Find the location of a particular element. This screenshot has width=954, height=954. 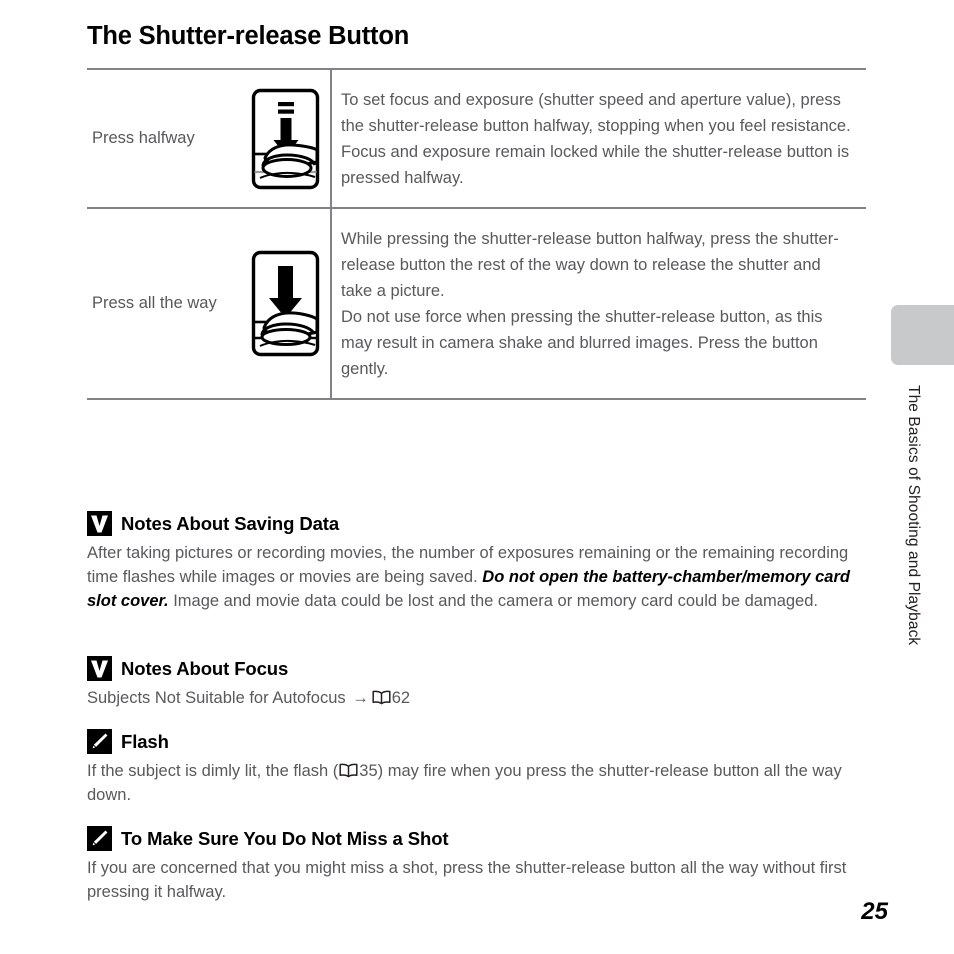

table-cell-label: Press all the way is located at coordinates (154, 303).